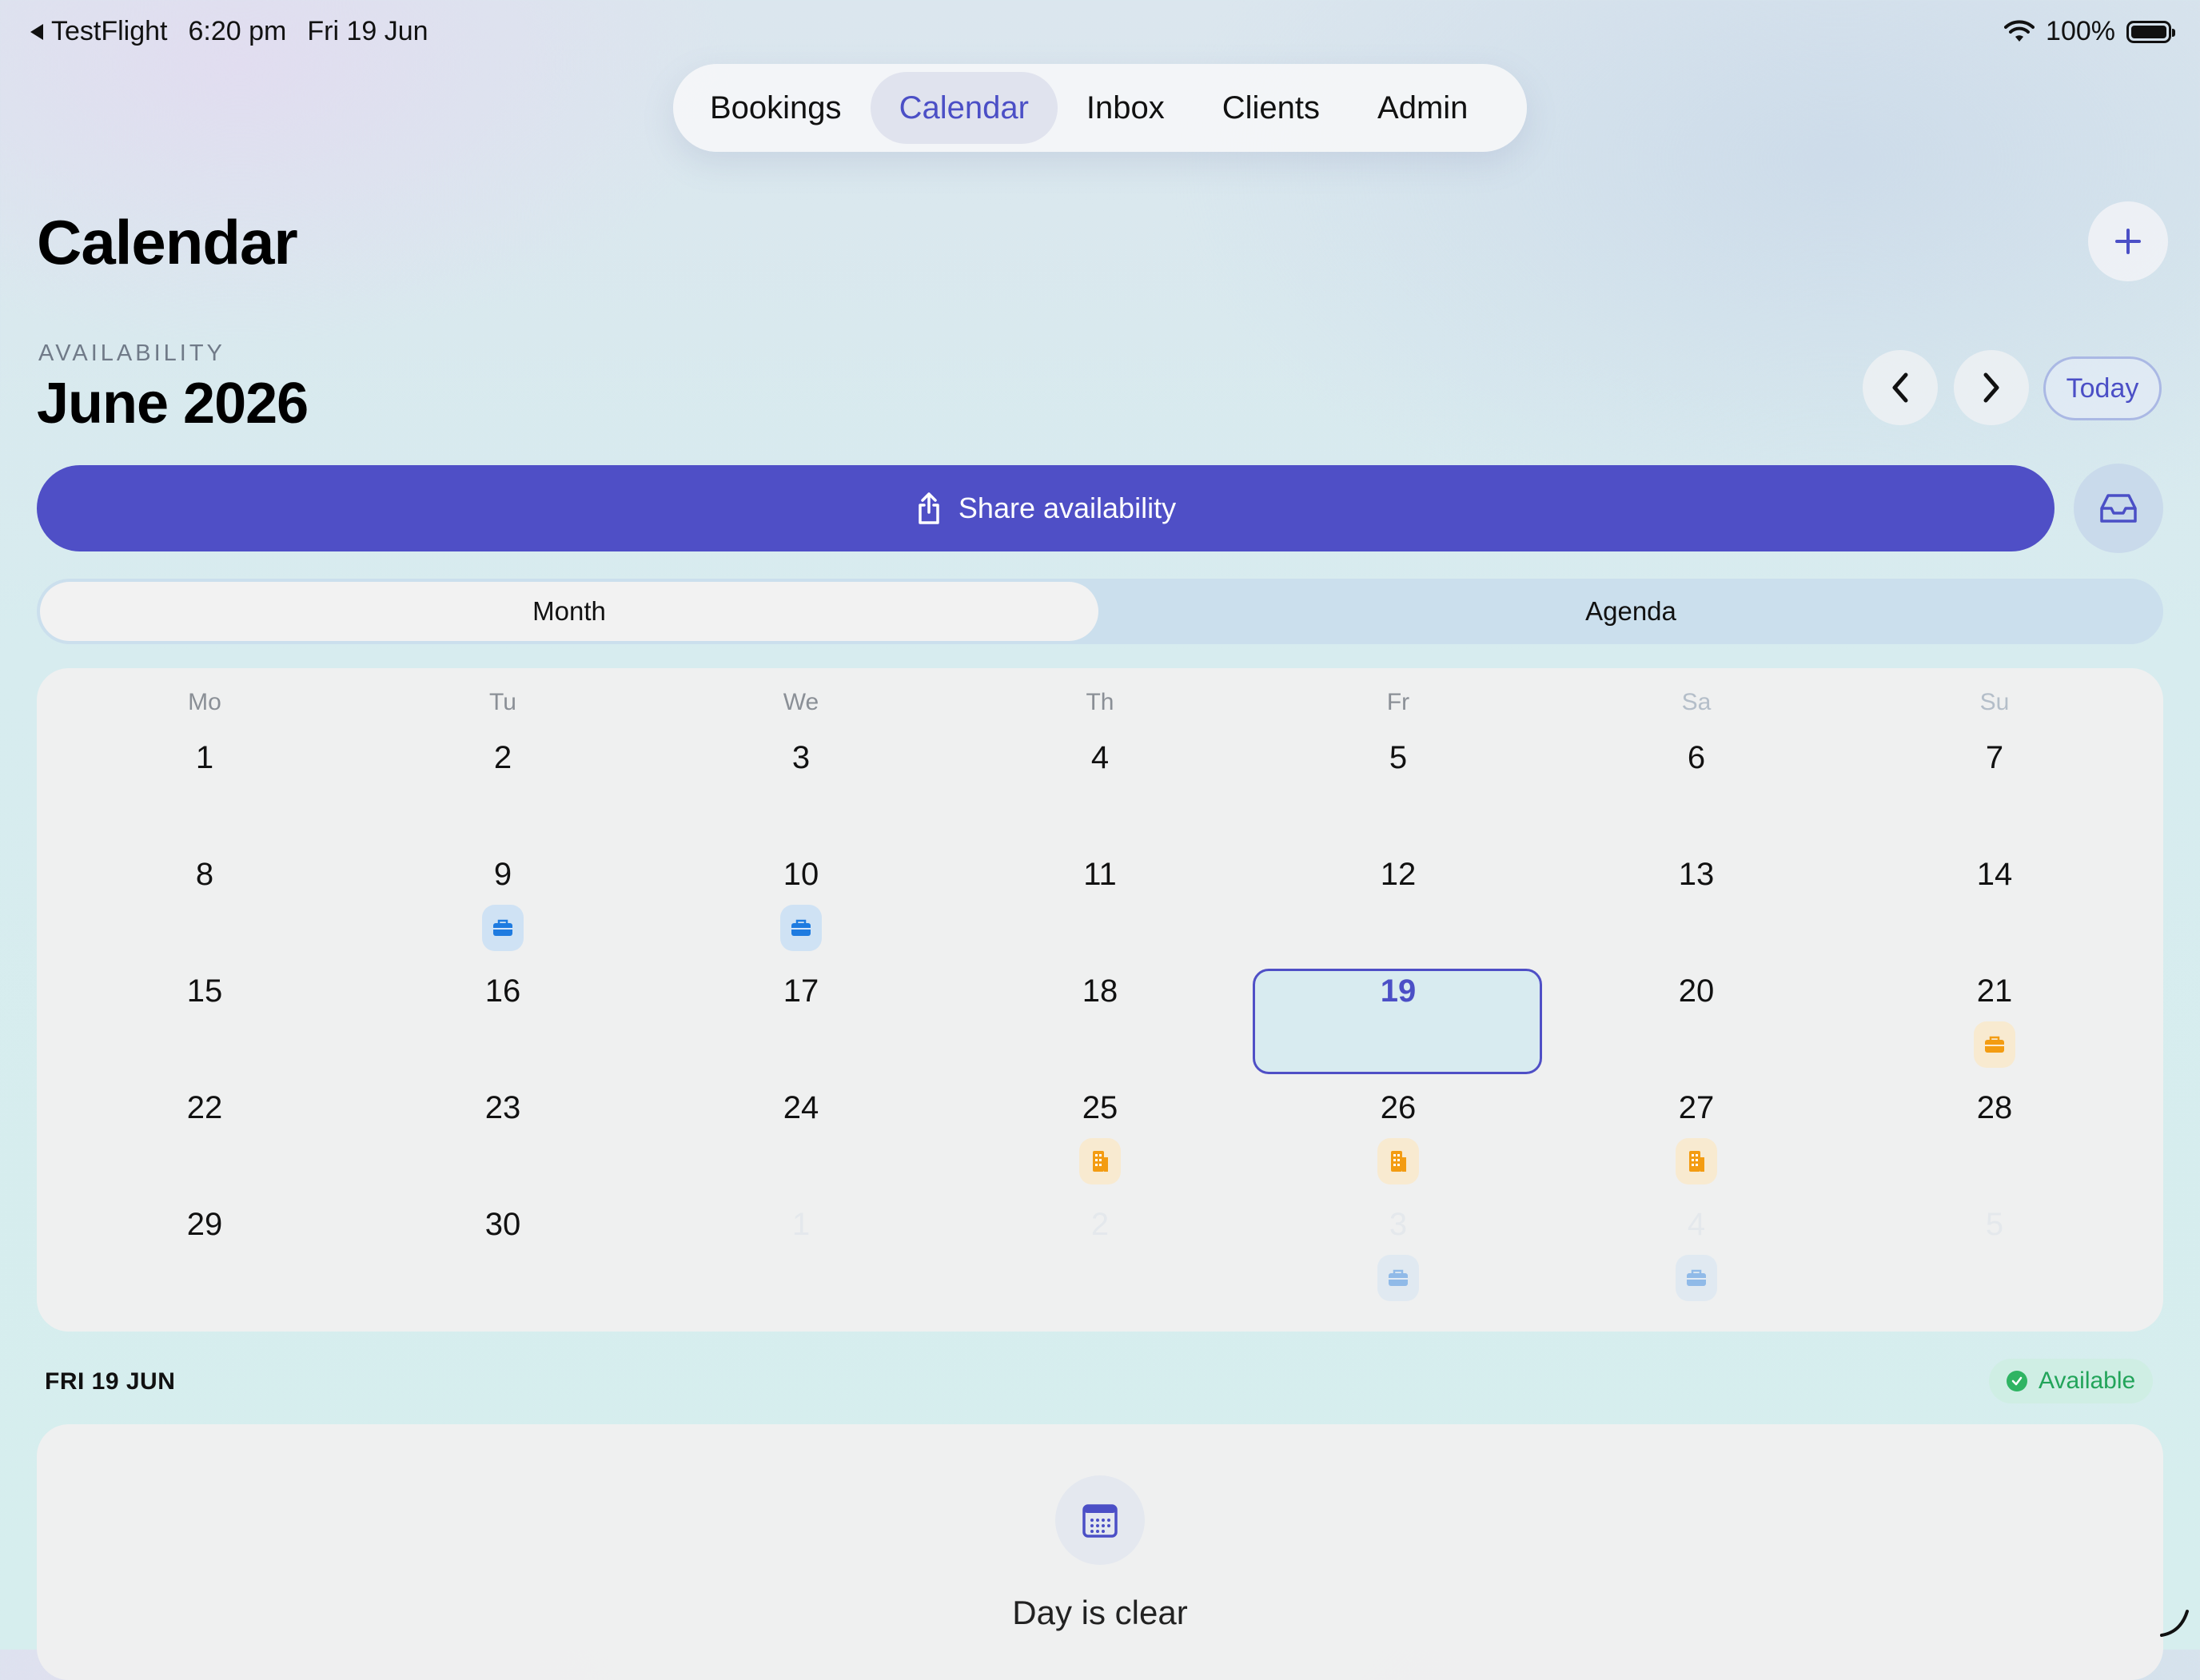 This screenshot has width=2200, height=1680. I want to click on calendar-day: 10, so click(801, 875).